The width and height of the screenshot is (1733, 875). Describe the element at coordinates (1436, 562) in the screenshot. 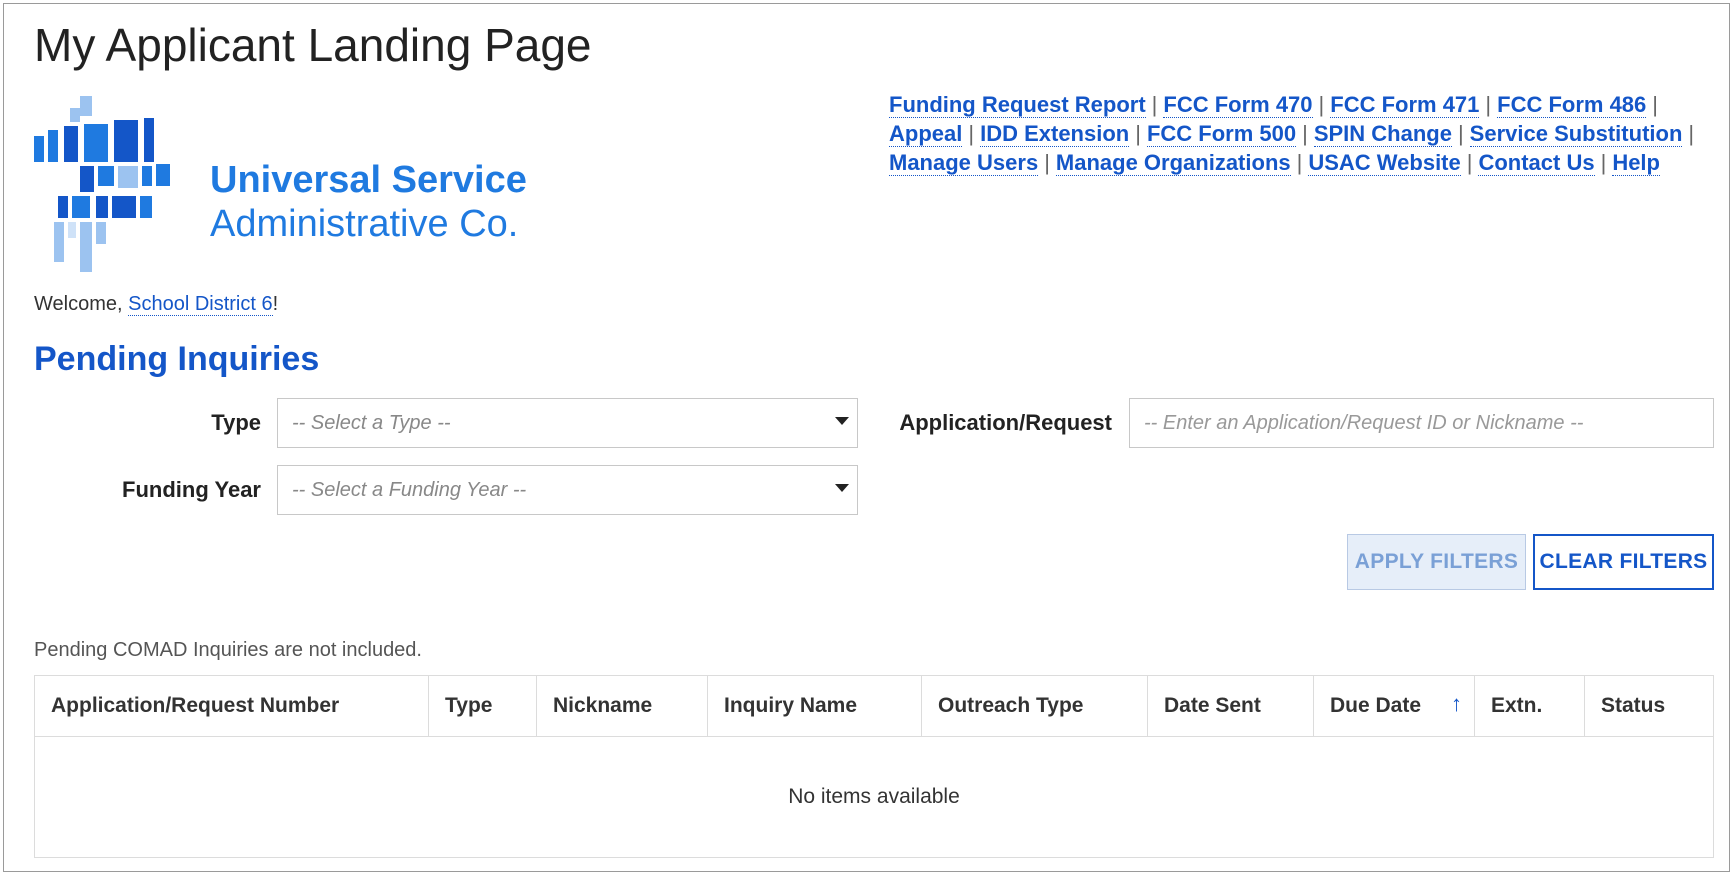

I see `apply-filters-button: APPLY FILTERS` at that location.